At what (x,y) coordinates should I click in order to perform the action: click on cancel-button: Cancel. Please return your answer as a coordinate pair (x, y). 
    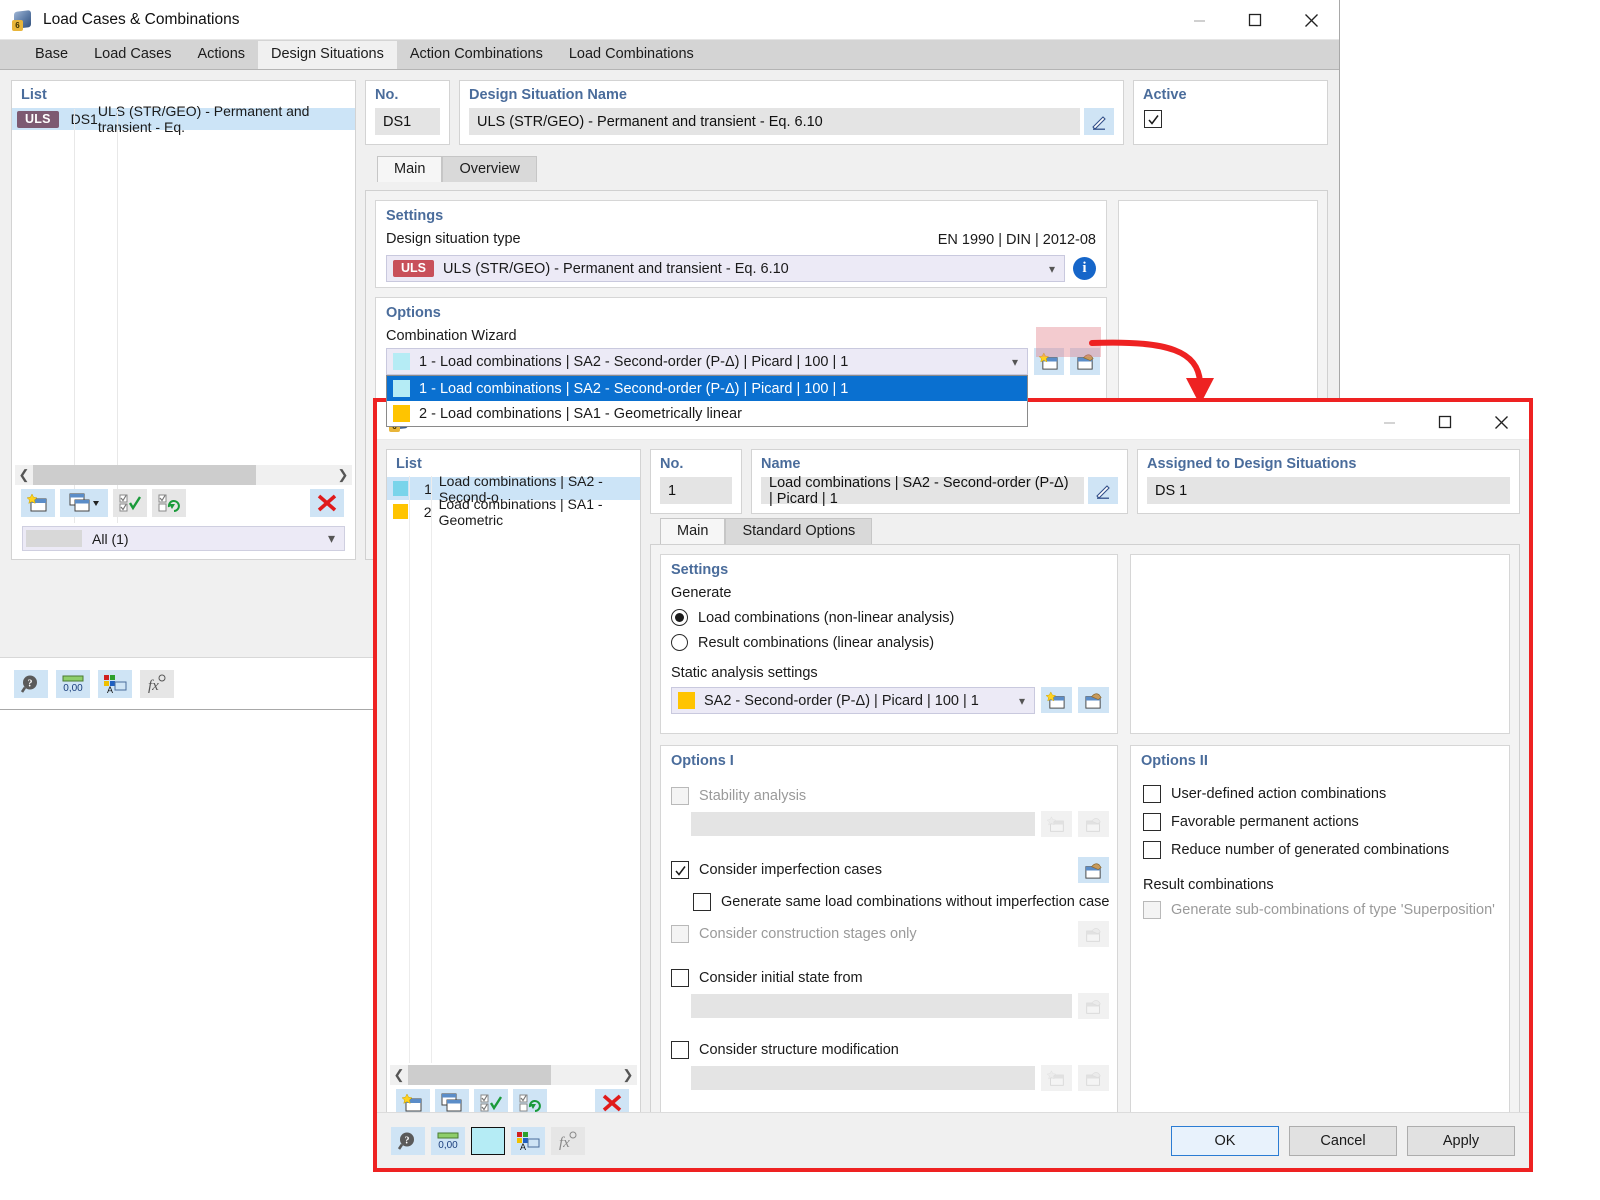
    Looking at the image, I should click on (1343, 1140).